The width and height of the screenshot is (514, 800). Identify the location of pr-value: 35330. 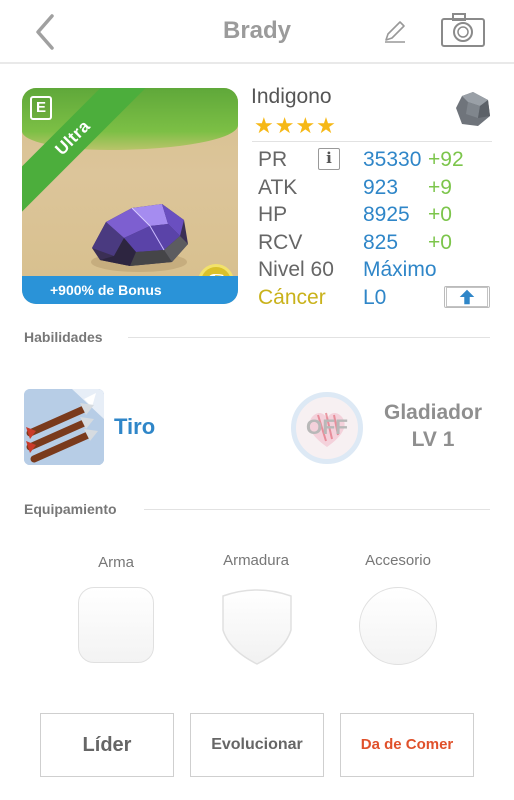
(392, 159).